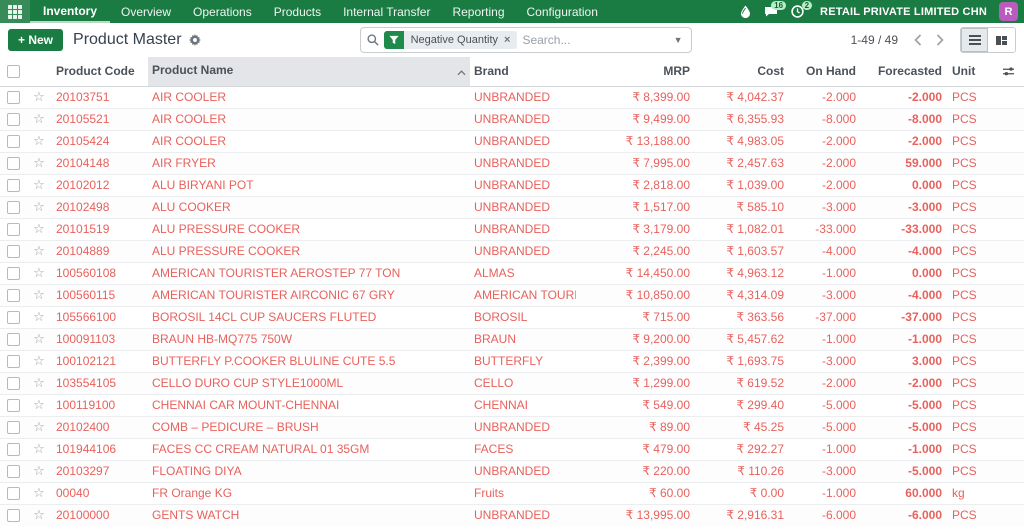 The height and width of the screenshot is (530, 1024). Describe the element at coordinates (523, 492) in the screenshot. I see `cell-brand: Fruits` at that location.